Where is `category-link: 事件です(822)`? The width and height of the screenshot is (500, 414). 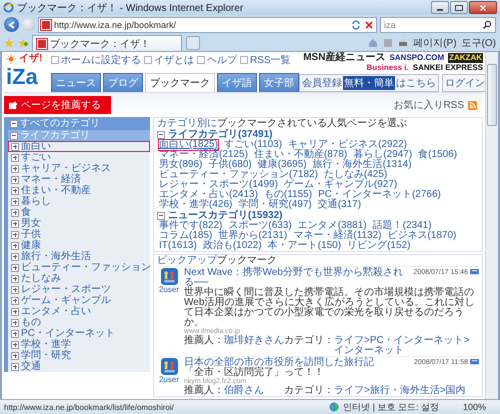 category-link: 事件です(822) is located at coordinates (190, 226).